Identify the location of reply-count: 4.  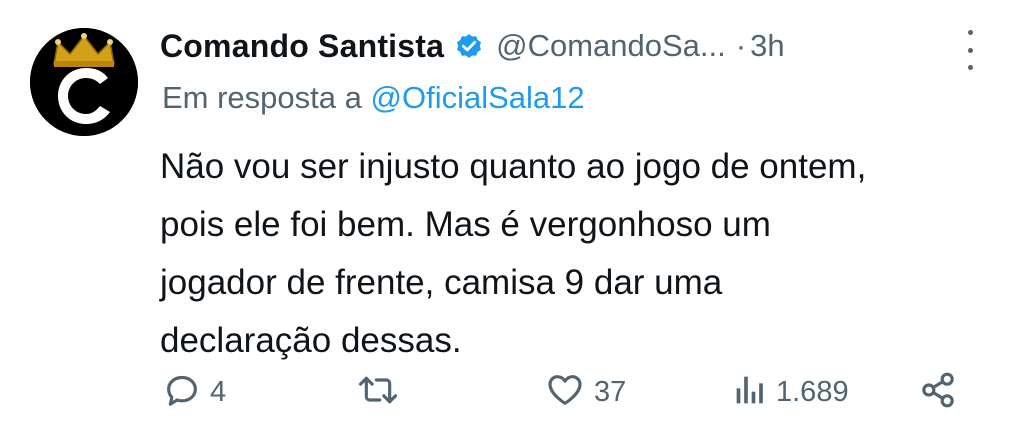
(218, 391).